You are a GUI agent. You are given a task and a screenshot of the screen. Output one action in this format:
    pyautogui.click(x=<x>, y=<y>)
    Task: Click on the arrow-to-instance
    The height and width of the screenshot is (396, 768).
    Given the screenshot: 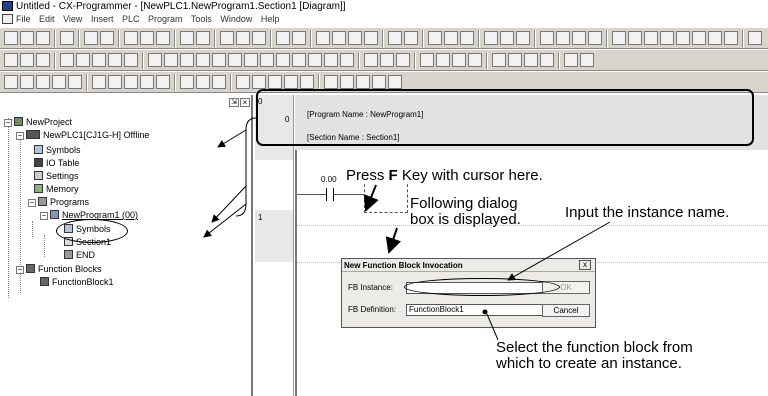 What is the action you would take?
    pyautogui.click(x=559, y=251)
    